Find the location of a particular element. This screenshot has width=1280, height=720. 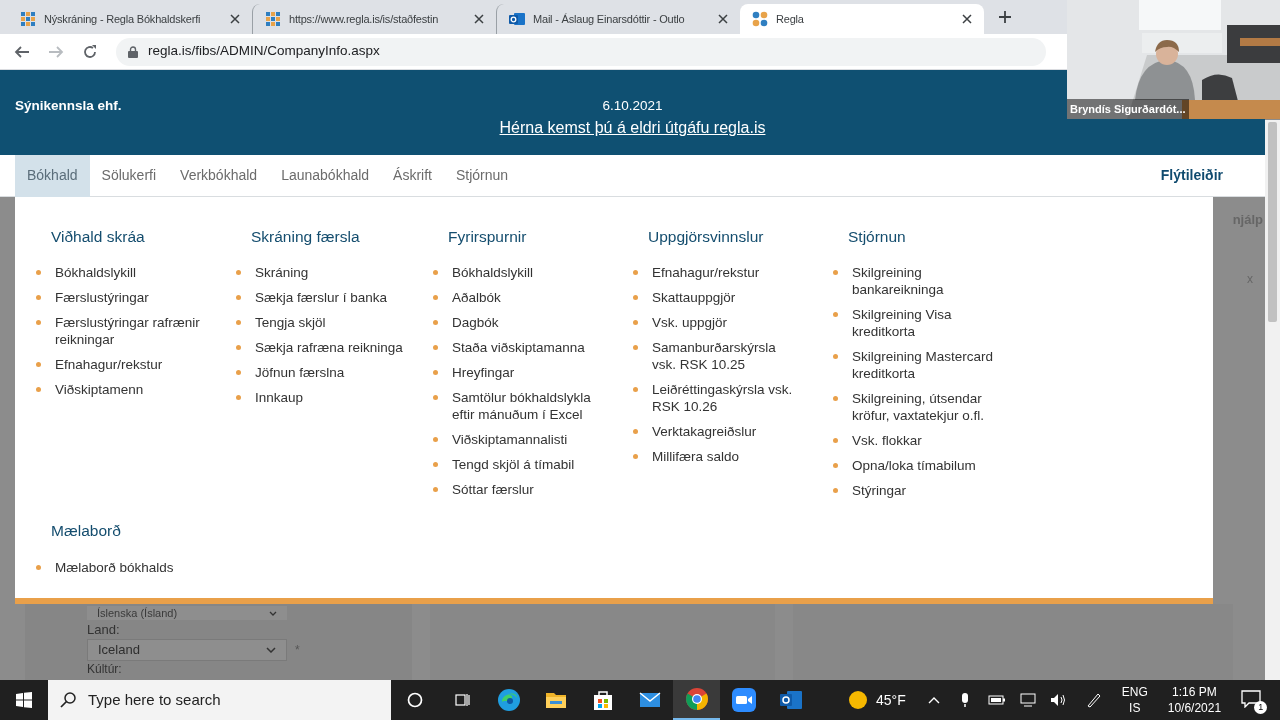

menu-link: Skráning is located at coordinates (330, 273).